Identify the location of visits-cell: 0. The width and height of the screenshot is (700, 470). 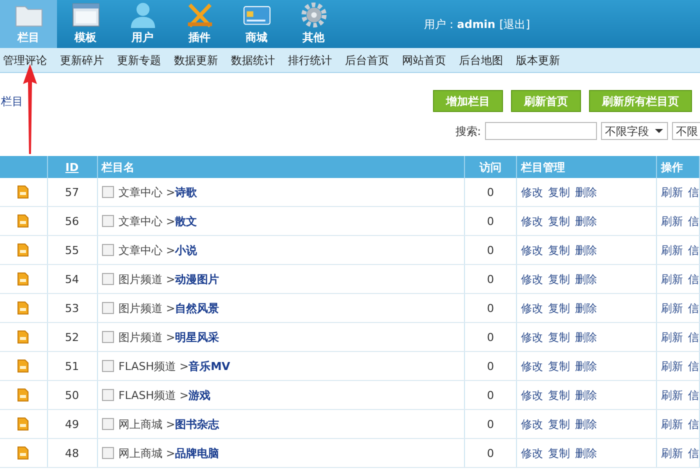
(490, 279).